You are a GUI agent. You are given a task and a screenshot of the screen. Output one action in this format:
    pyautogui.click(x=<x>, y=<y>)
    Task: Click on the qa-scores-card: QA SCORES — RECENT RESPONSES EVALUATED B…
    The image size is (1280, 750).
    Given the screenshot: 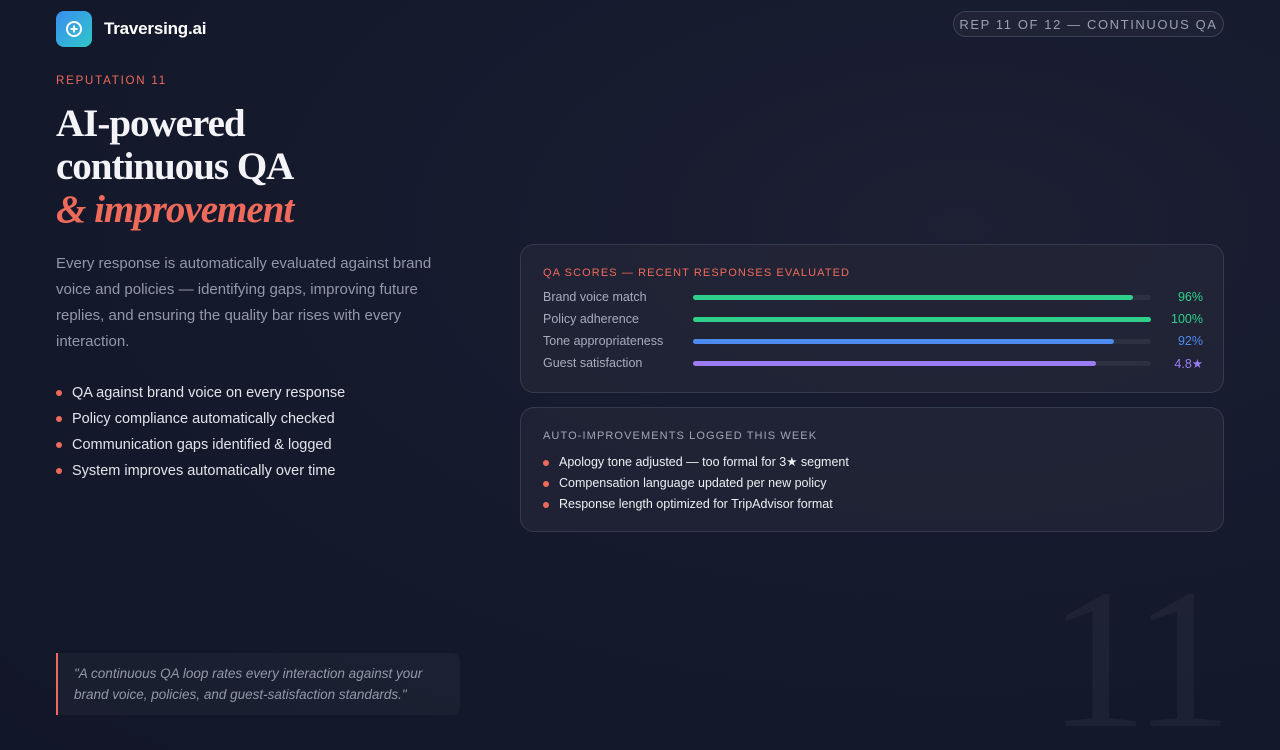 What is the action you would take?
    pyautogui.click(x=872, y=318)
    